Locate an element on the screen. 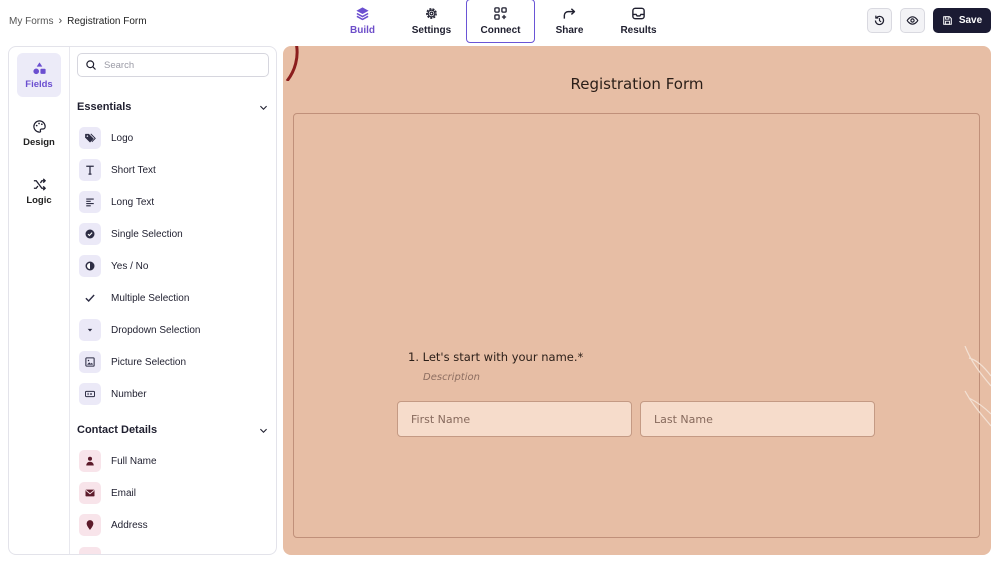 Image resolution: width=1000 pixels, height=564 pixels. main-nav: Build Settings Connect Share Results is located at coordinates (500, 21).